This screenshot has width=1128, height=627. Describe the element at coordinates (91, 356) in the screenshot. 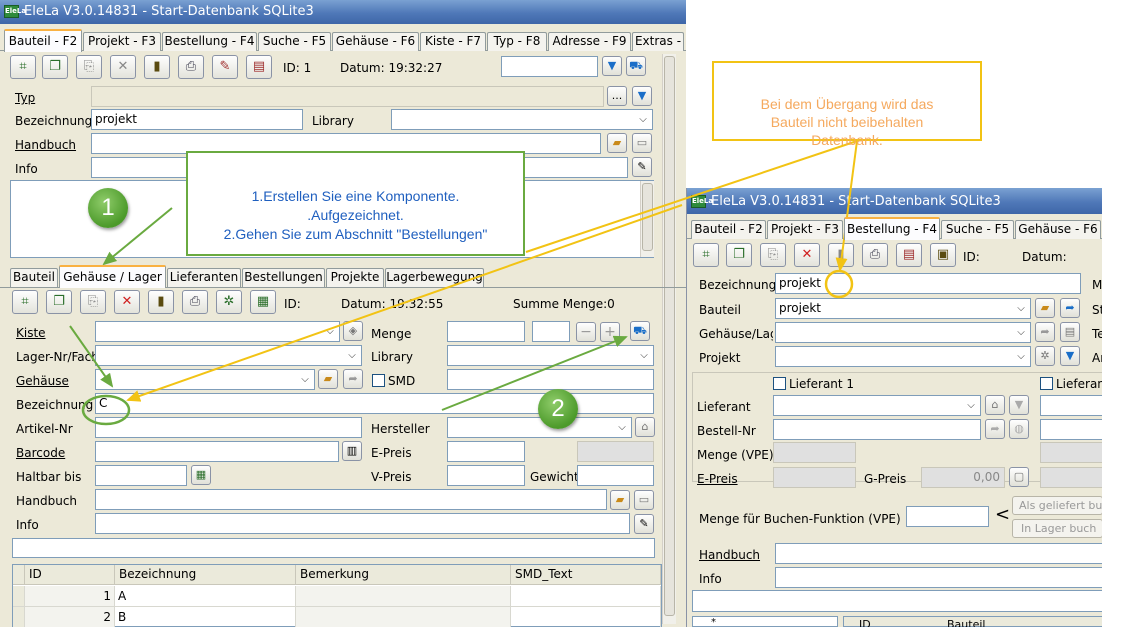

I see `arrow-to-new-lager` at that location.